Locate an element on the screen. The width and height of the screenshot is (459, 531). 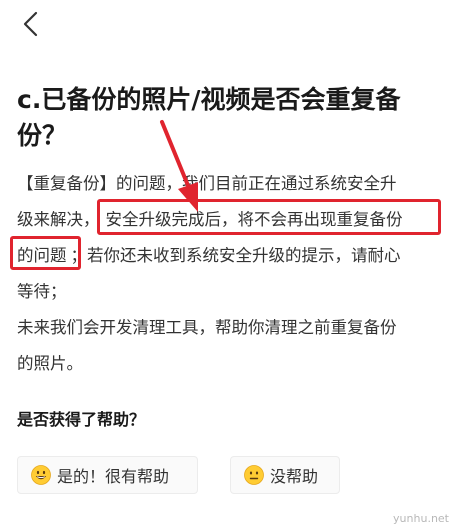
body-line: 未来我们会开发清理工具，帮助你清理之前重复备份 is located at coordinates (229, 328).